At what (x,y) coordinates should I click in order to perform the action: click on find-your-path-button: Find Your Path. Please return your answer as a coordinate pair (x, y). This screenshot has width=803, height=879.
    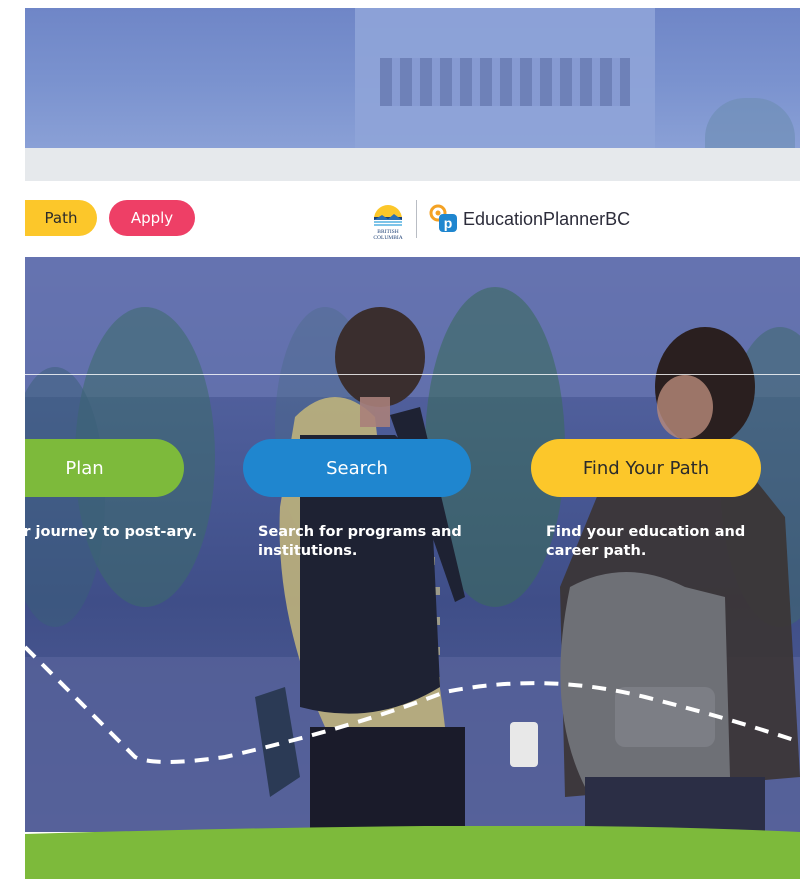
    Looking at the image, I should click on (646, 468).